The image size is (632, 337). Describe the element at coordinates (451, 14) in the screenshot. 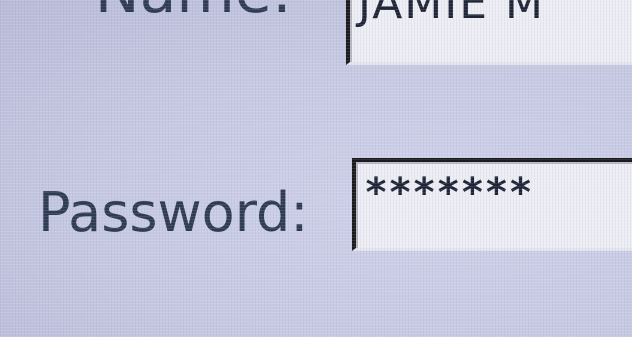

I see `name-input-value: JAMIE M` at that location.